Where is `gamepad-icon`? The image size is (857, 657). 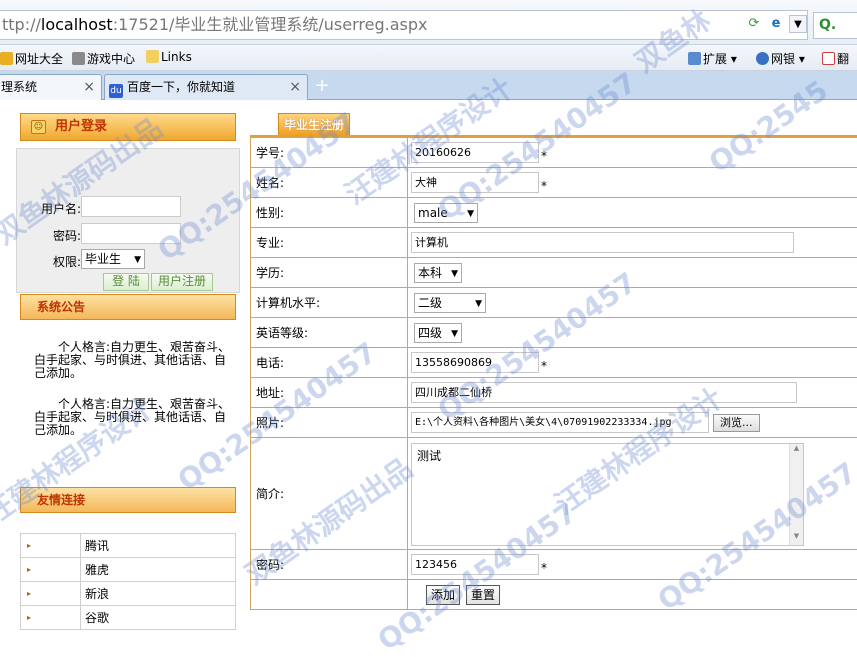 gamepad-icon is located at coordinates (78, 58).